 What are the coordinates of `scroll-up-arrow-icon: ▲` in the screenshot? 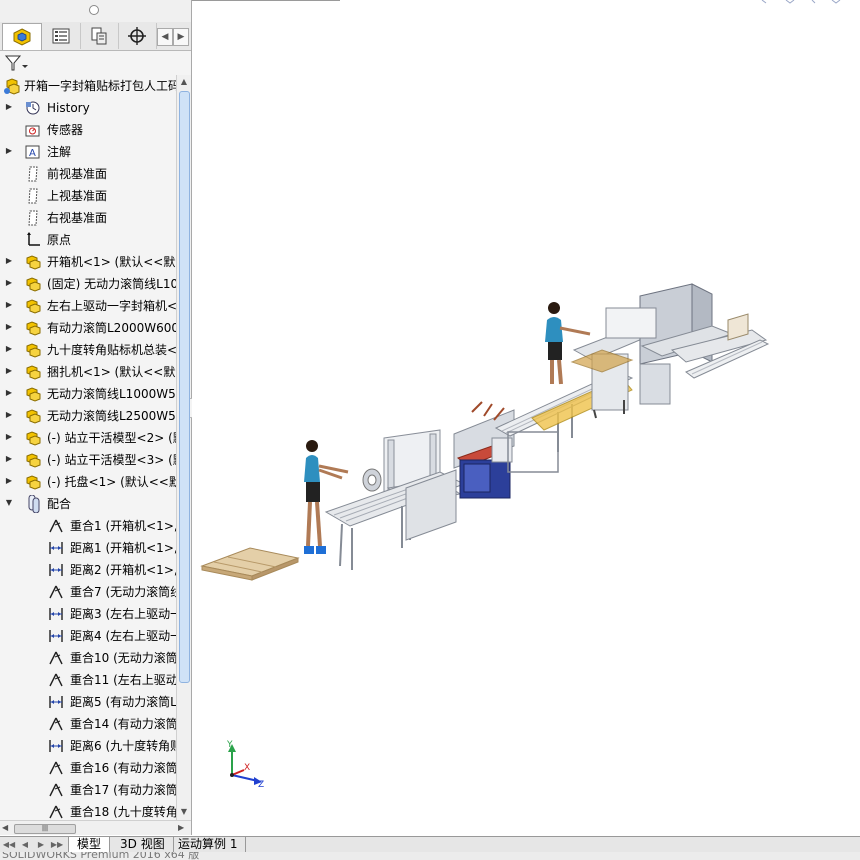 It's located at (184, 82).